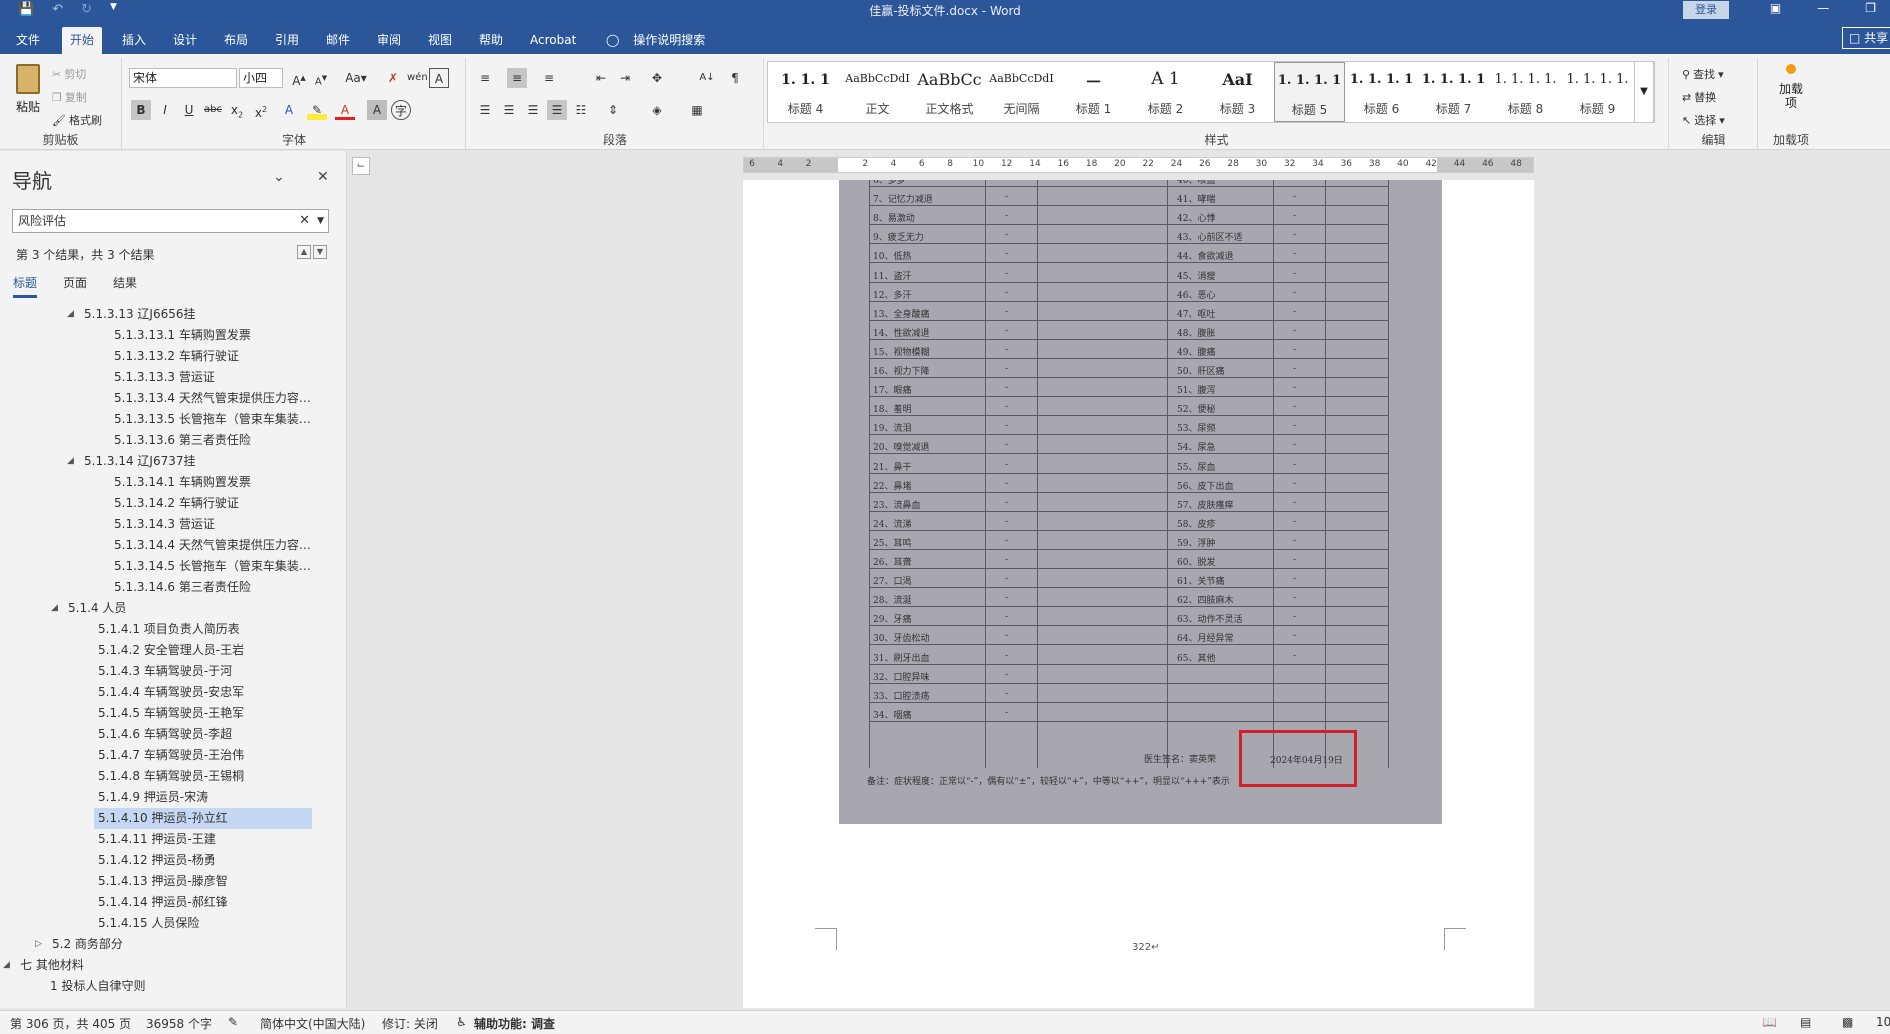  I want to click on nav-heading-item: 5.1.4.15 人员保险, so click(203, 923).